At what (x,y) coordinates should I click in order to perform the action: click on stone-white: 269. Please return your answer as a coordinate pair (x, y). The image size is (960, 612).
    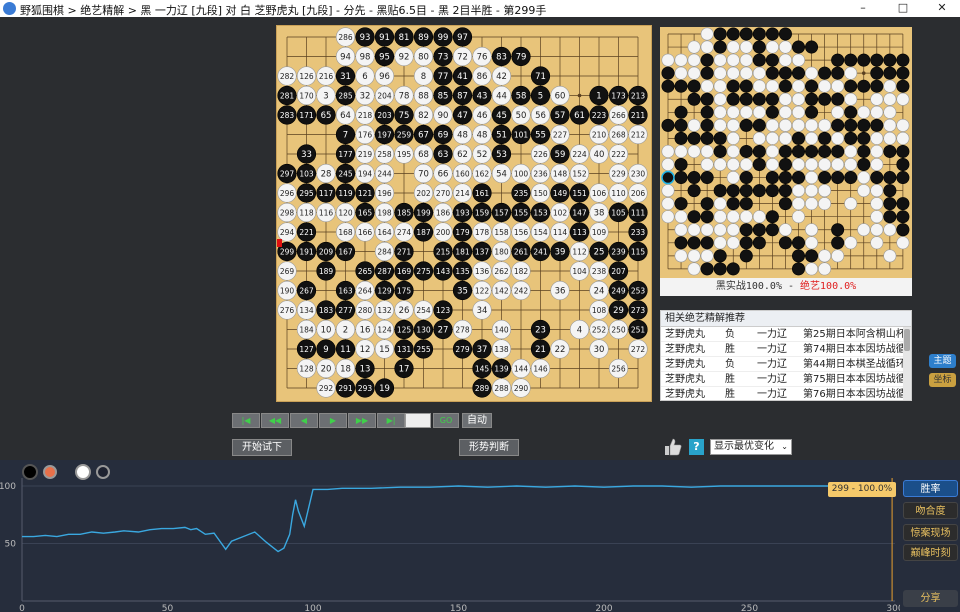
    Looking at the image, I should click on (287, 271).